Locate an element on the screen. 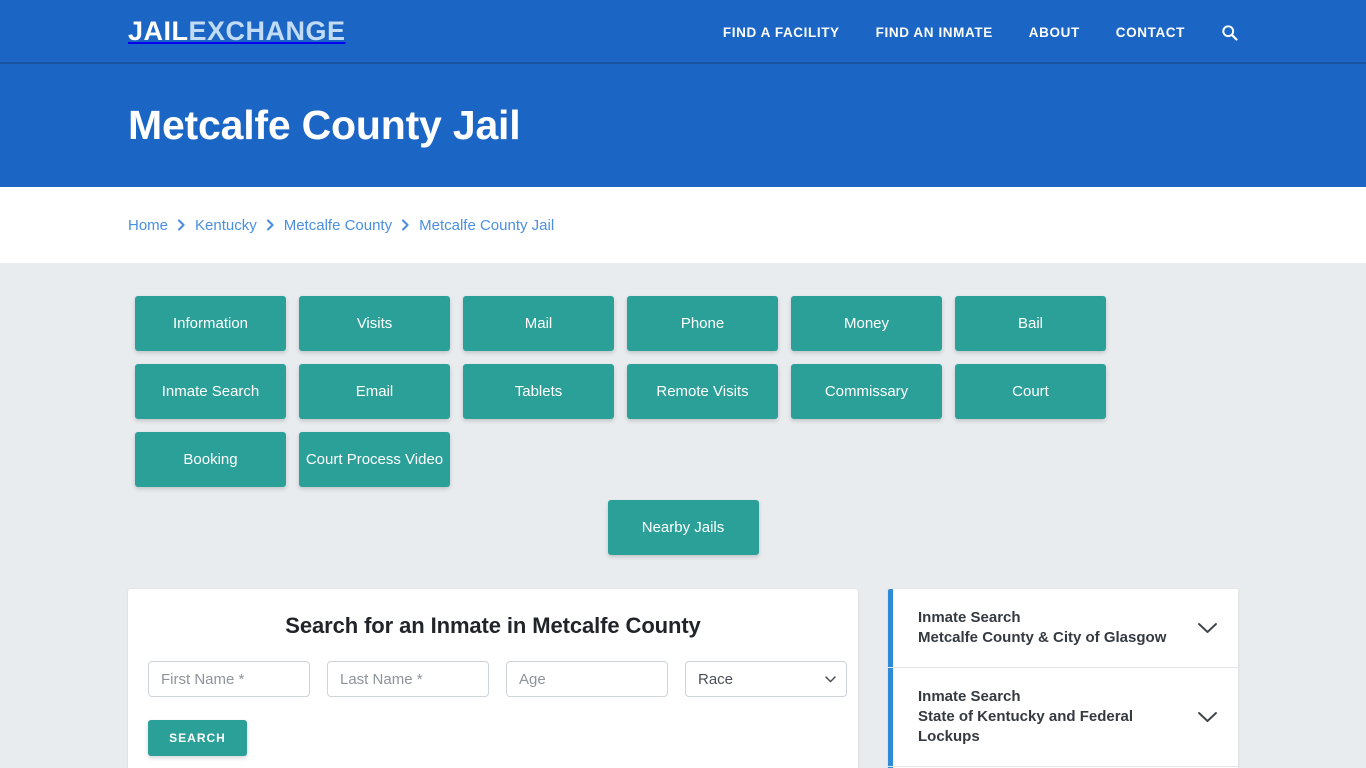  topic-button-mail: Mail is located at coordinates (538, 323).